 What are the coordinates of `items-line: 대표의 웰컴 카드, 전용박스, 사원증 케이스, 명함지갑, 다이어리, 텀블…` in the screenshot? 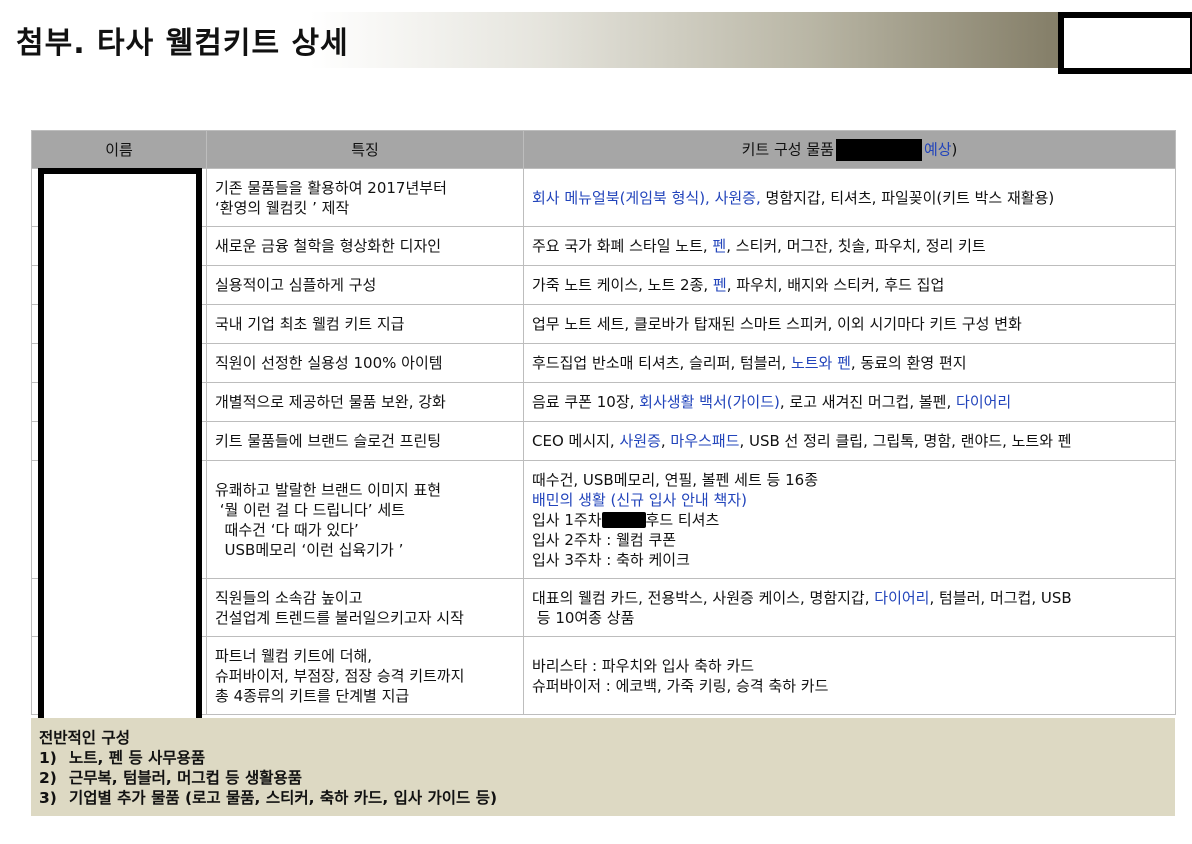 It's located at (849, 598).